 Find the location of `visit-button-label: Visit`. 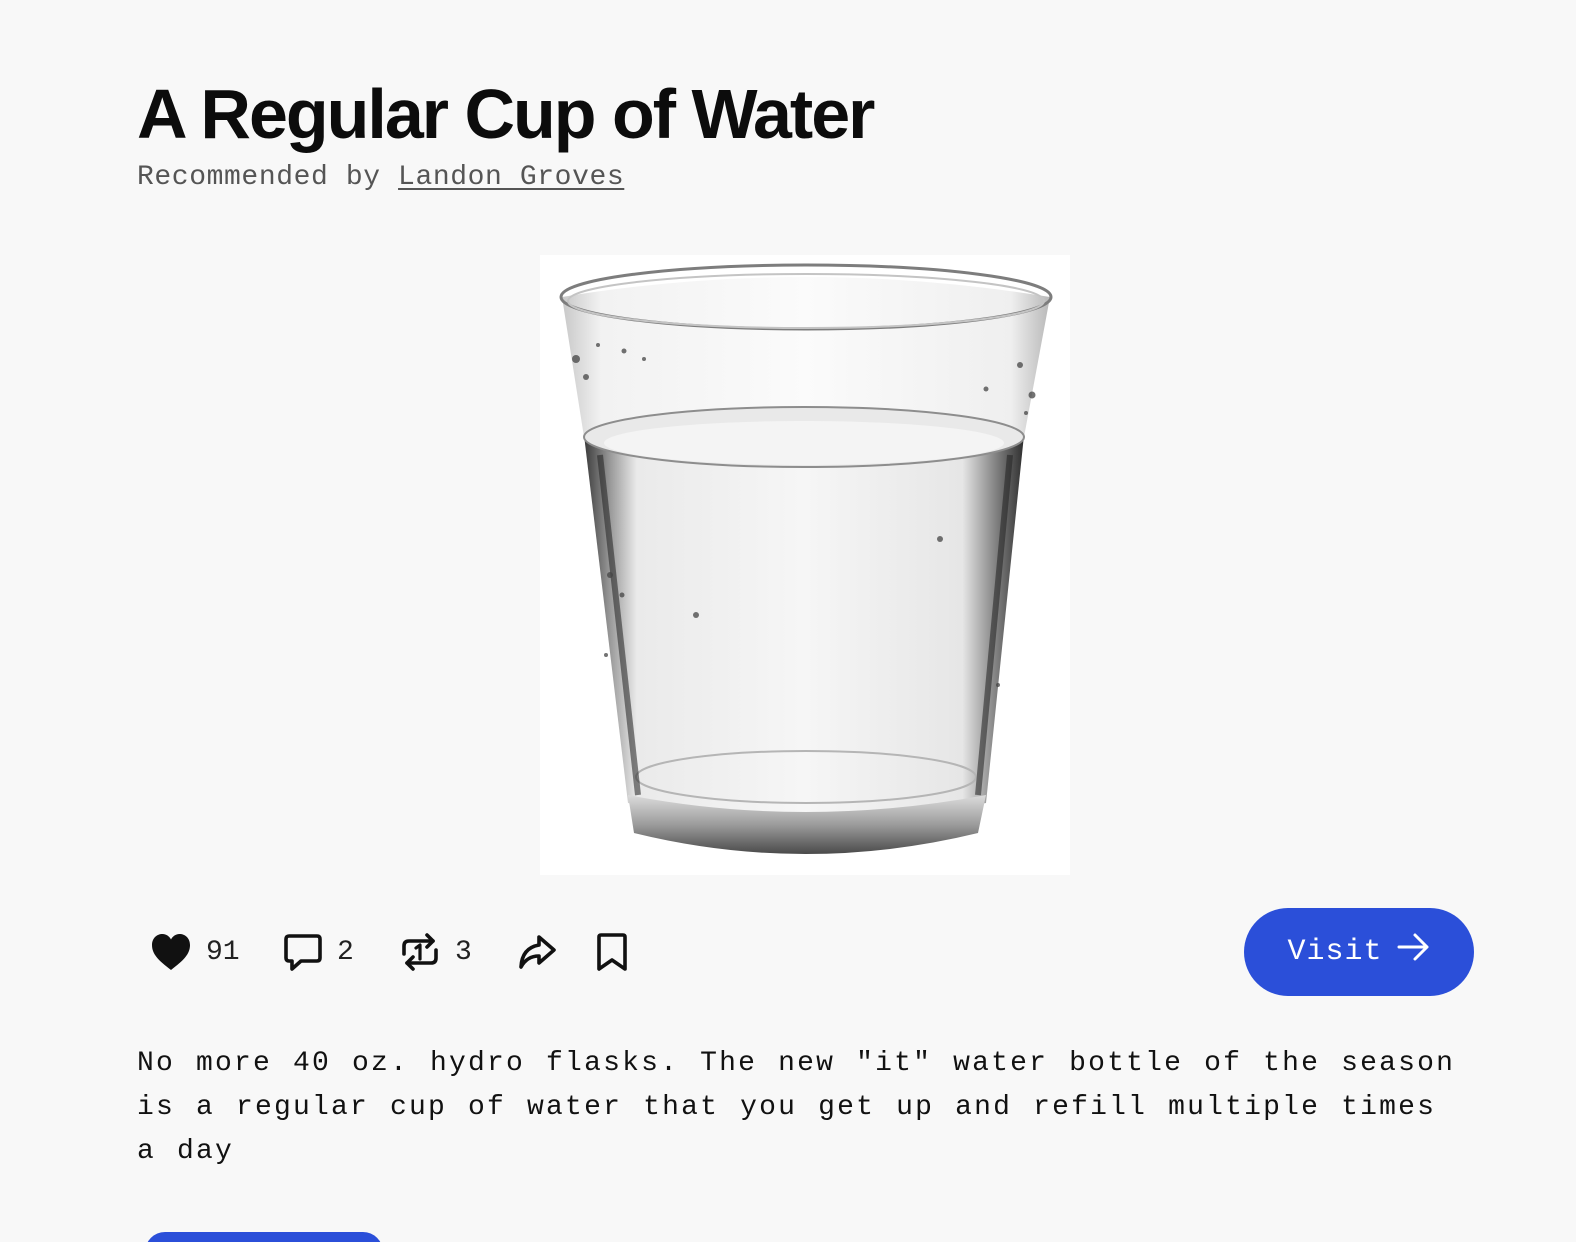

visit-button-label: Visit is located at coordinates (1335, 952).